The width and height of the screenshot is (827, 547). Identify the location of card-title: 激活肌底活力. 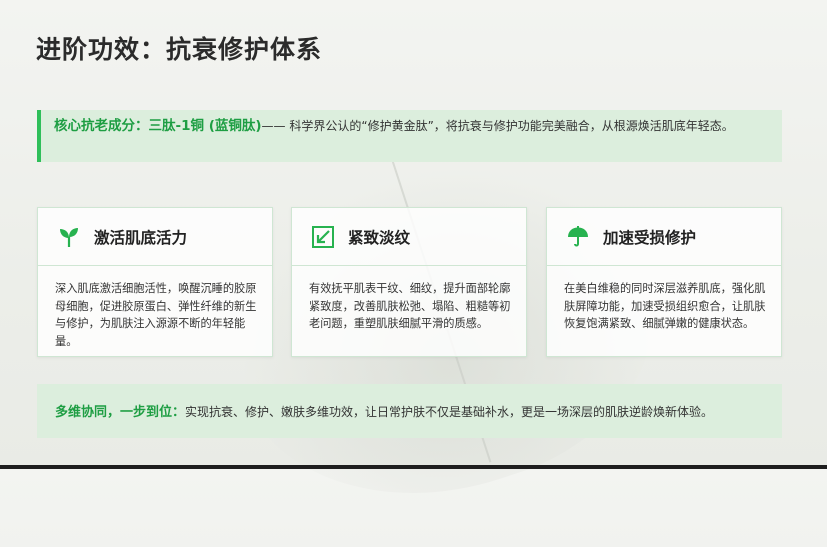
(141, 237).